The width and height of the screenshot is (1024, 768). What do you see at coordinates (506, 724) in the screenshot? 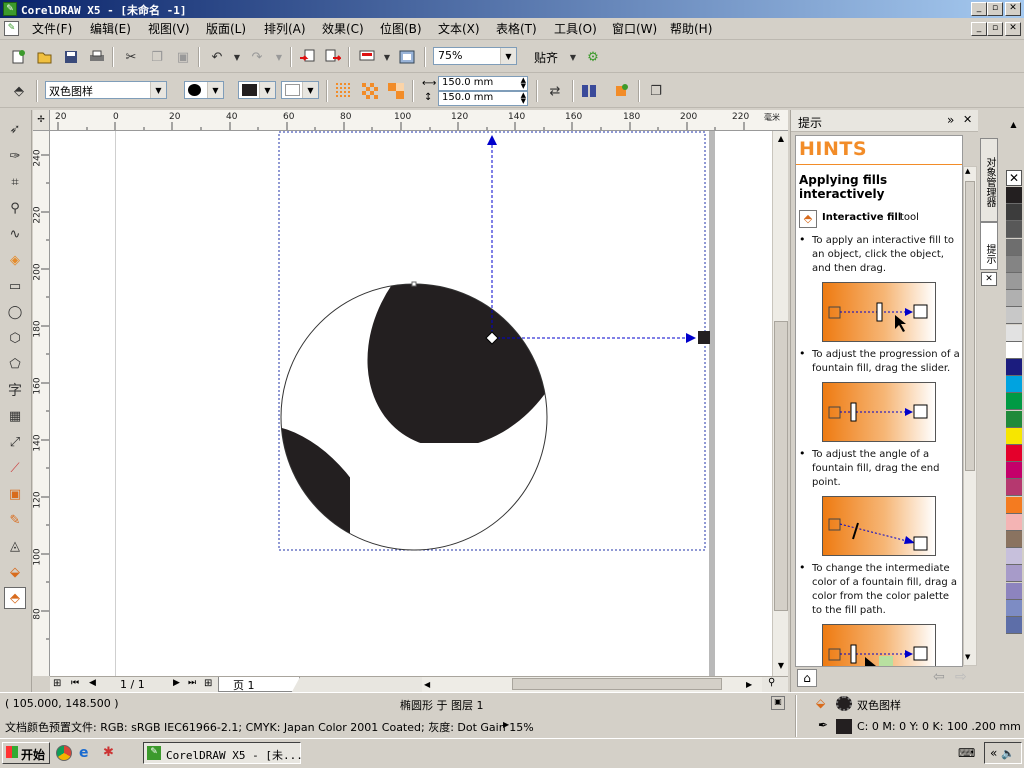
I see `profile-arrow-icon: ▶` at bounding box center [506, 724].